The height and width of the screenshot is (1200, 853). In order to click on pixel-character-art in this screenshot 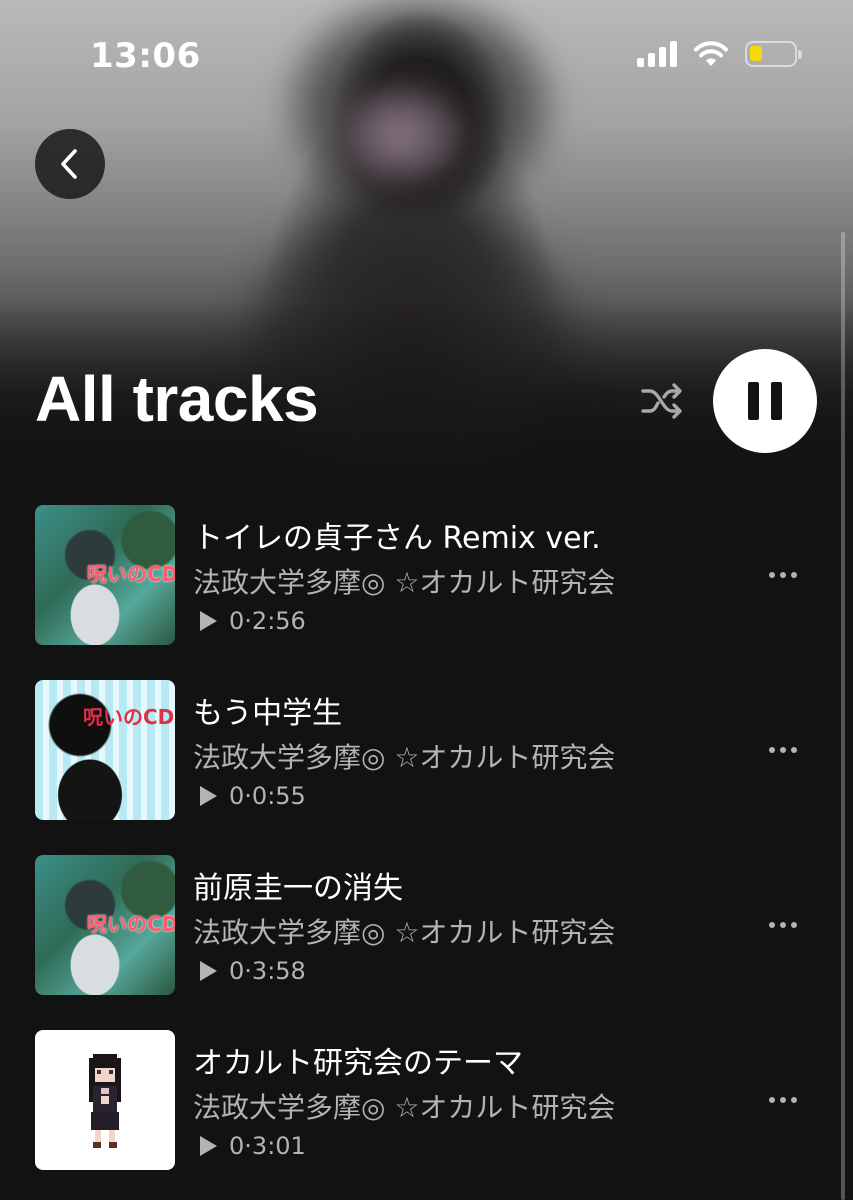, I will do `click(105, 1101)`.